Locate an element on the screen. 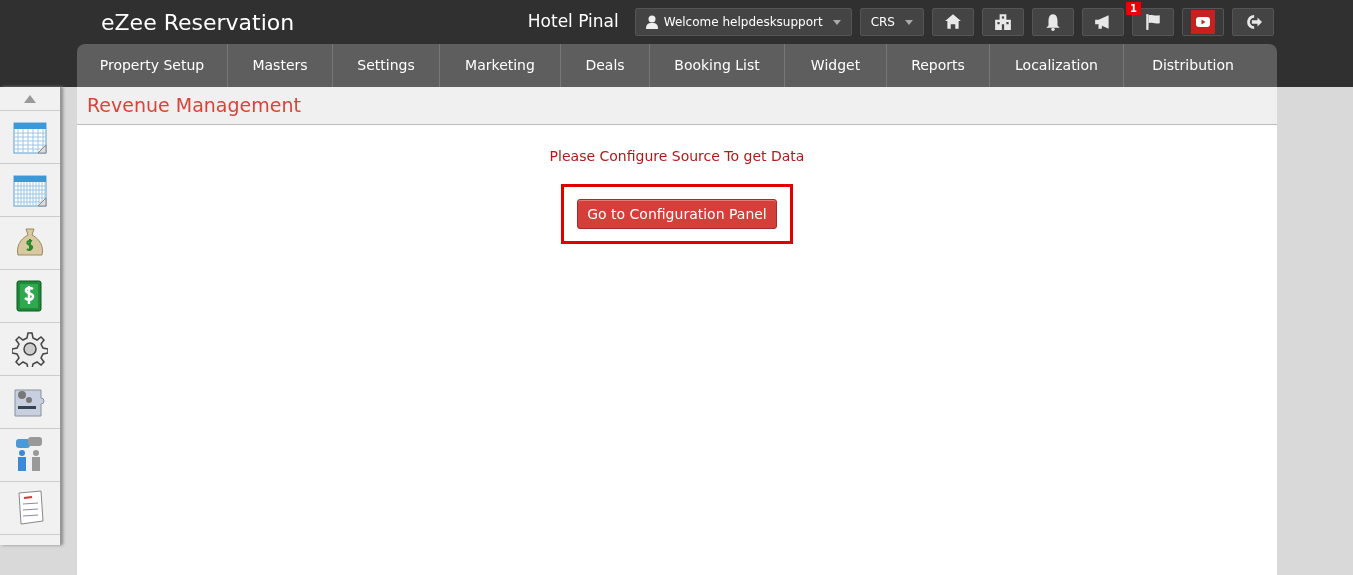 The image size is (1353, 575). gear-icon is located at coordinates (30, 349).